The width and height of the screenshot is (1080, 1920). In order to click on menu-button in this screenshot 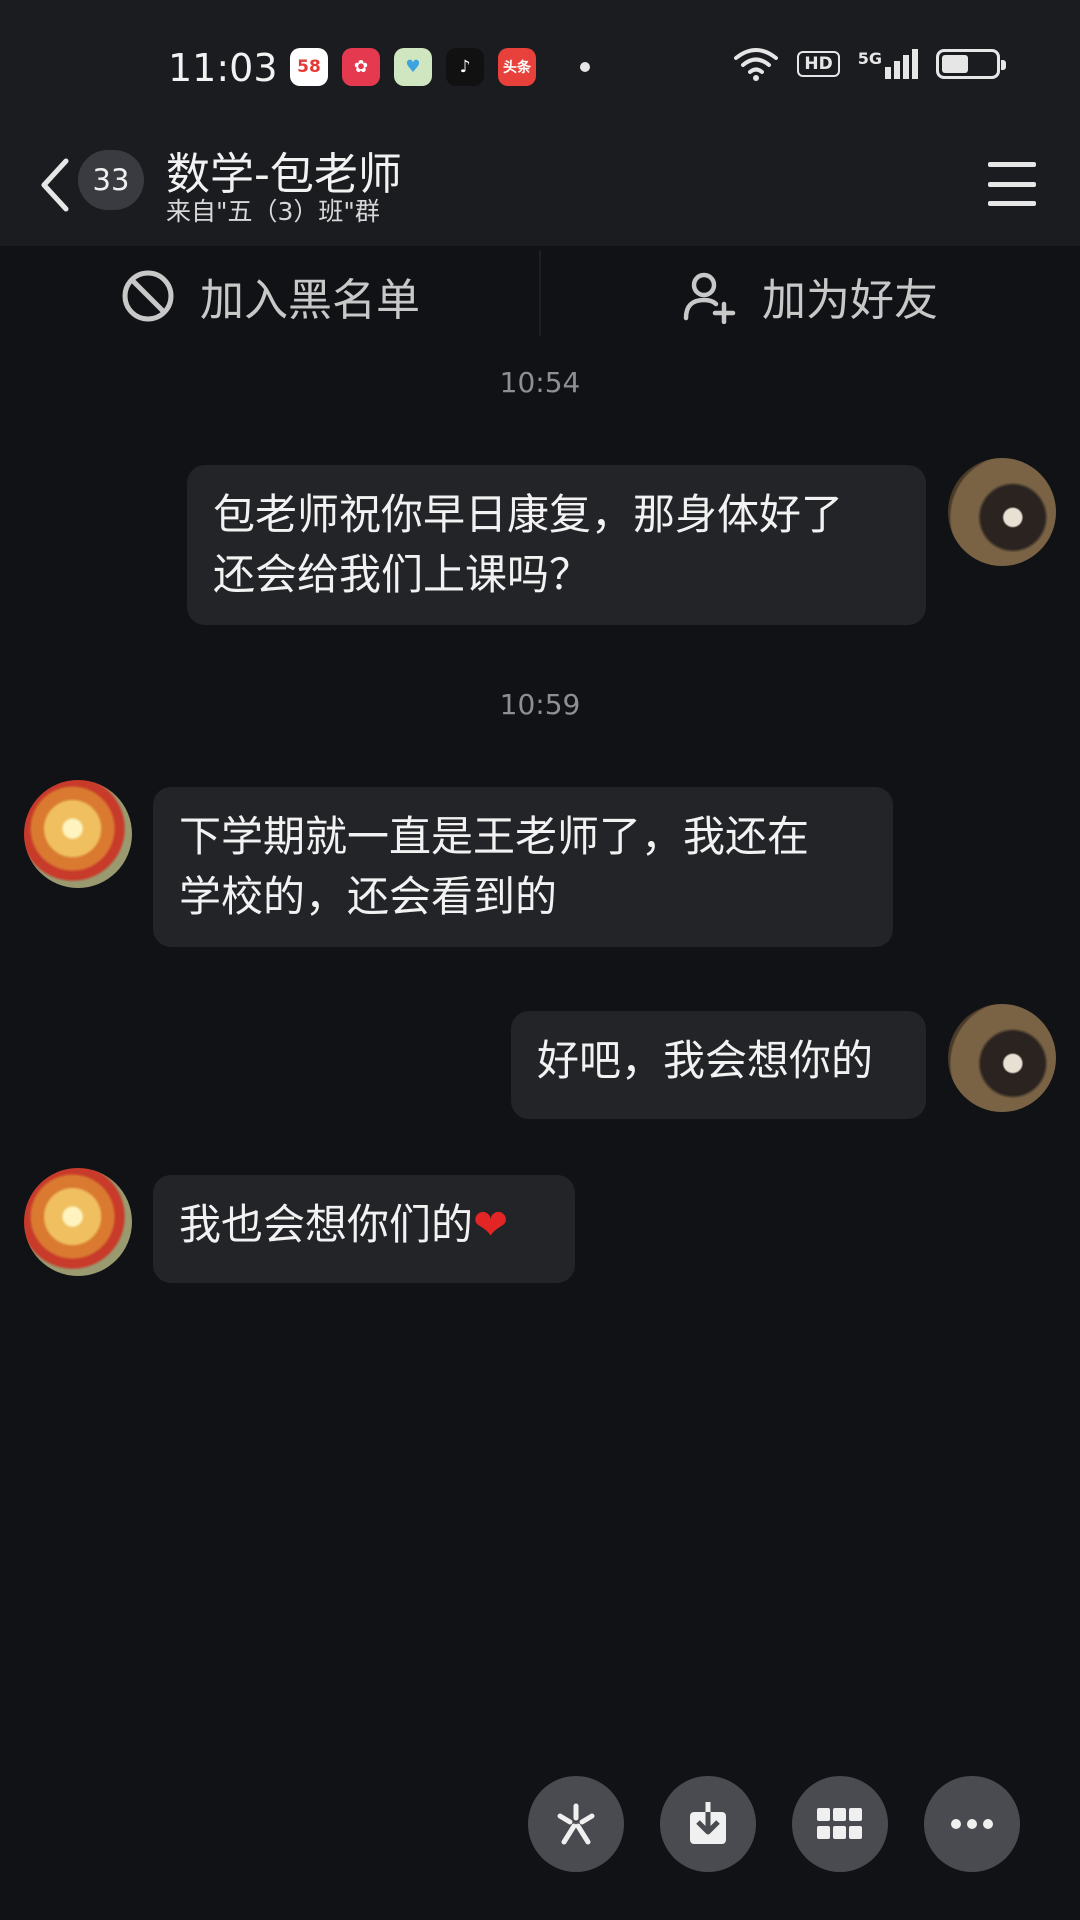, I will do `click(1012, 184)`.